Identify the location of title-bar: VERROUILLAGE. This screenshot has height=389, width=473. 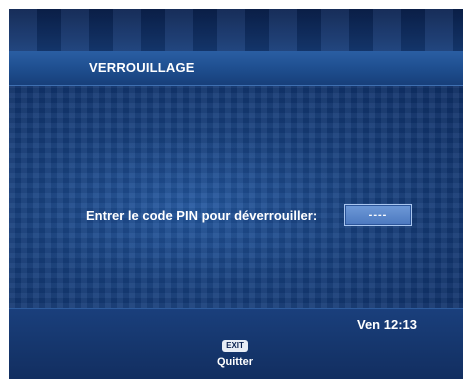
(236, 68).